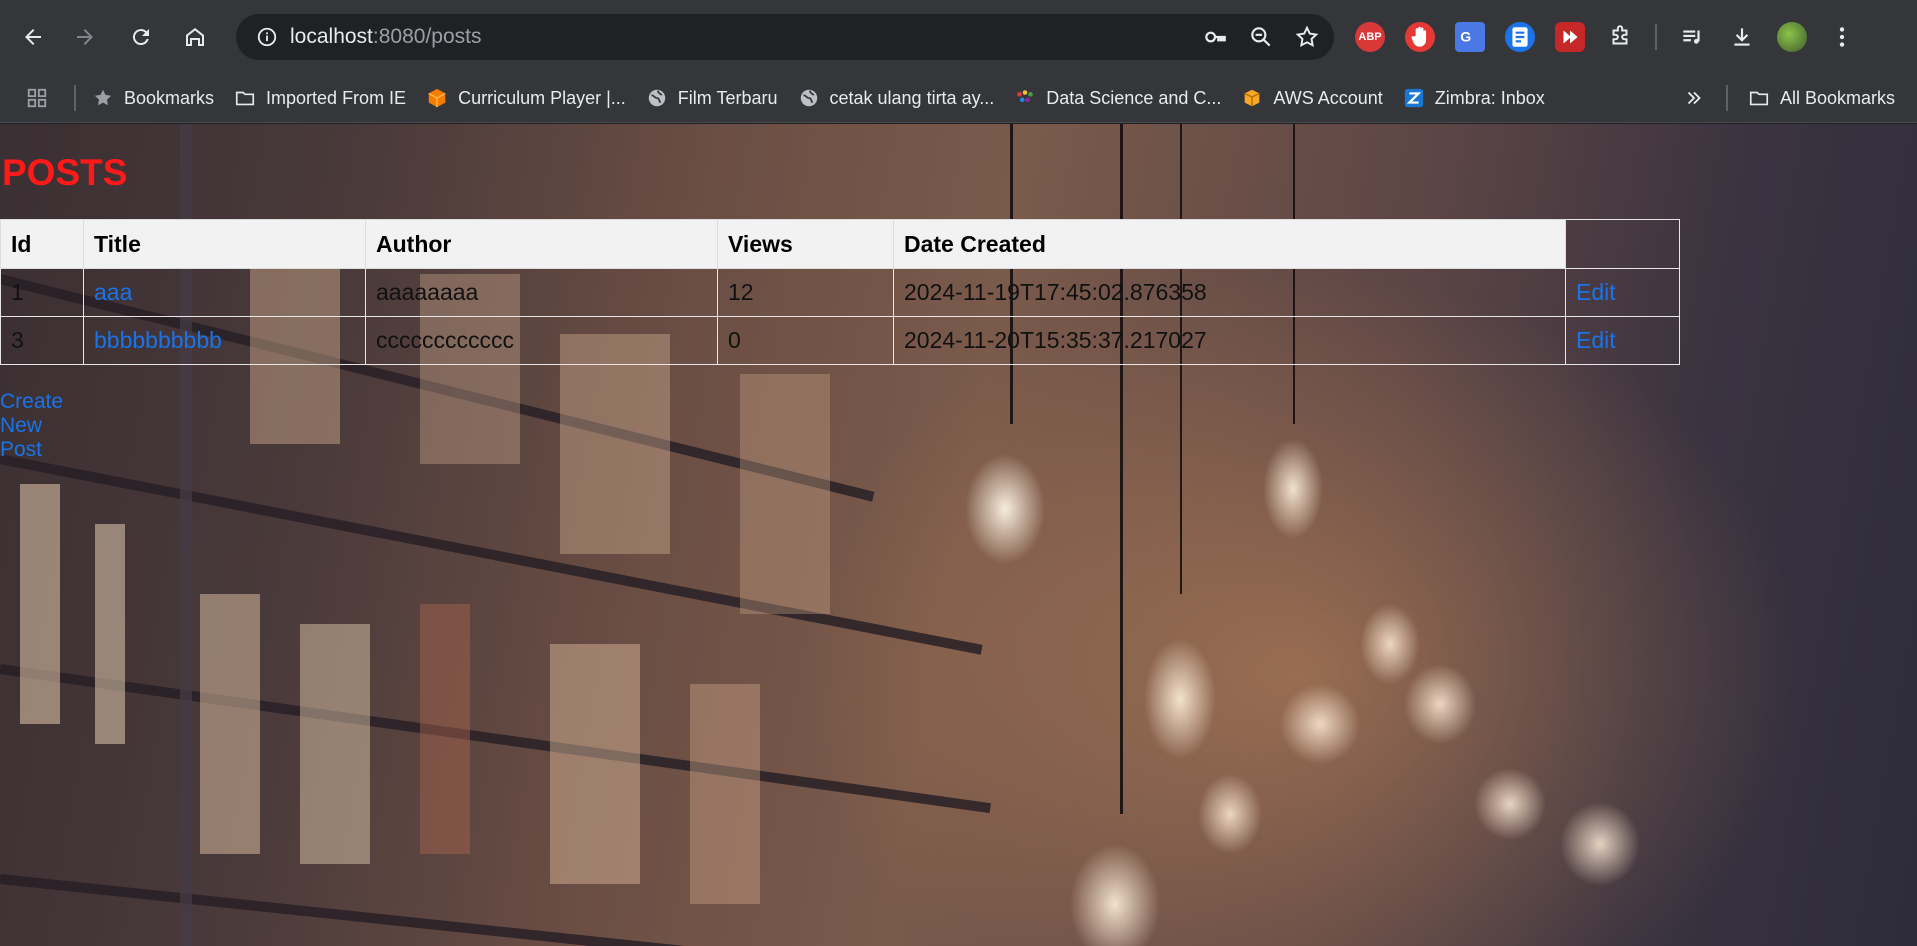 This screenshot has height=946, width=1917. Describe the element at coordinates (1413, 98) in the screenshot. I see `zimbra-icon` at that location.